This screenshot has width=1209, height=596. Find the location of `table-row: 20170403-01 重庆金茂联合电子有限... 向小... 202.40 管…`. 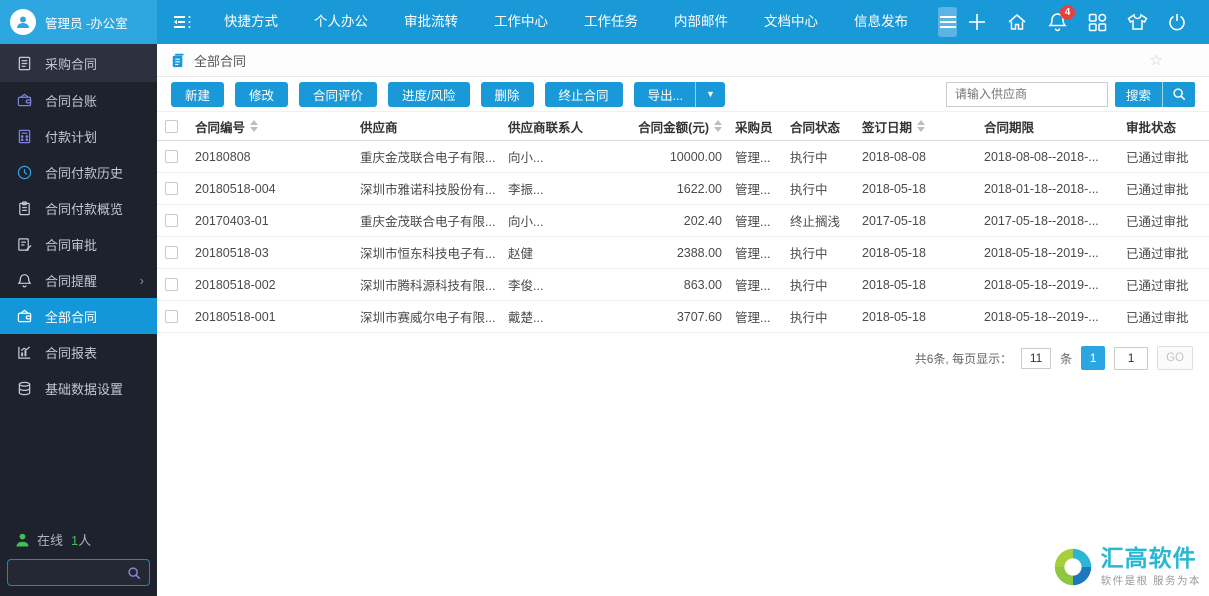

table-row: 20170403-01 重庆金茂联合电子有限... 向小... 202.40 管… is located at coordinates (683, 221).